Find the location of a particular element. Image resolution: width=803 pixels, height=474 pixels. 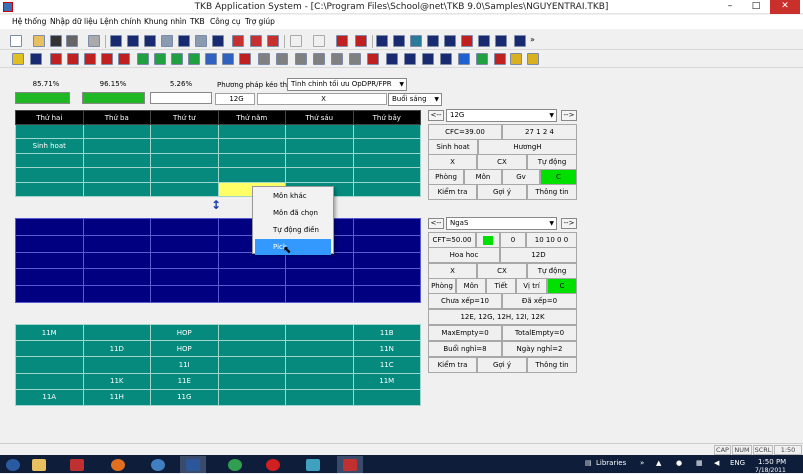

room-button: Phòng is located at coordinates (446, 177).